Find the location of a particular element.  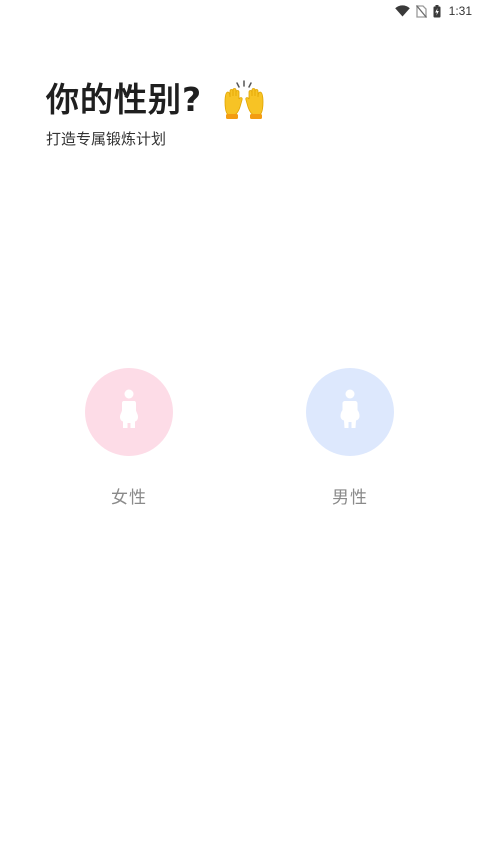

male-label: 男性 is located at coordinates (350, 495).